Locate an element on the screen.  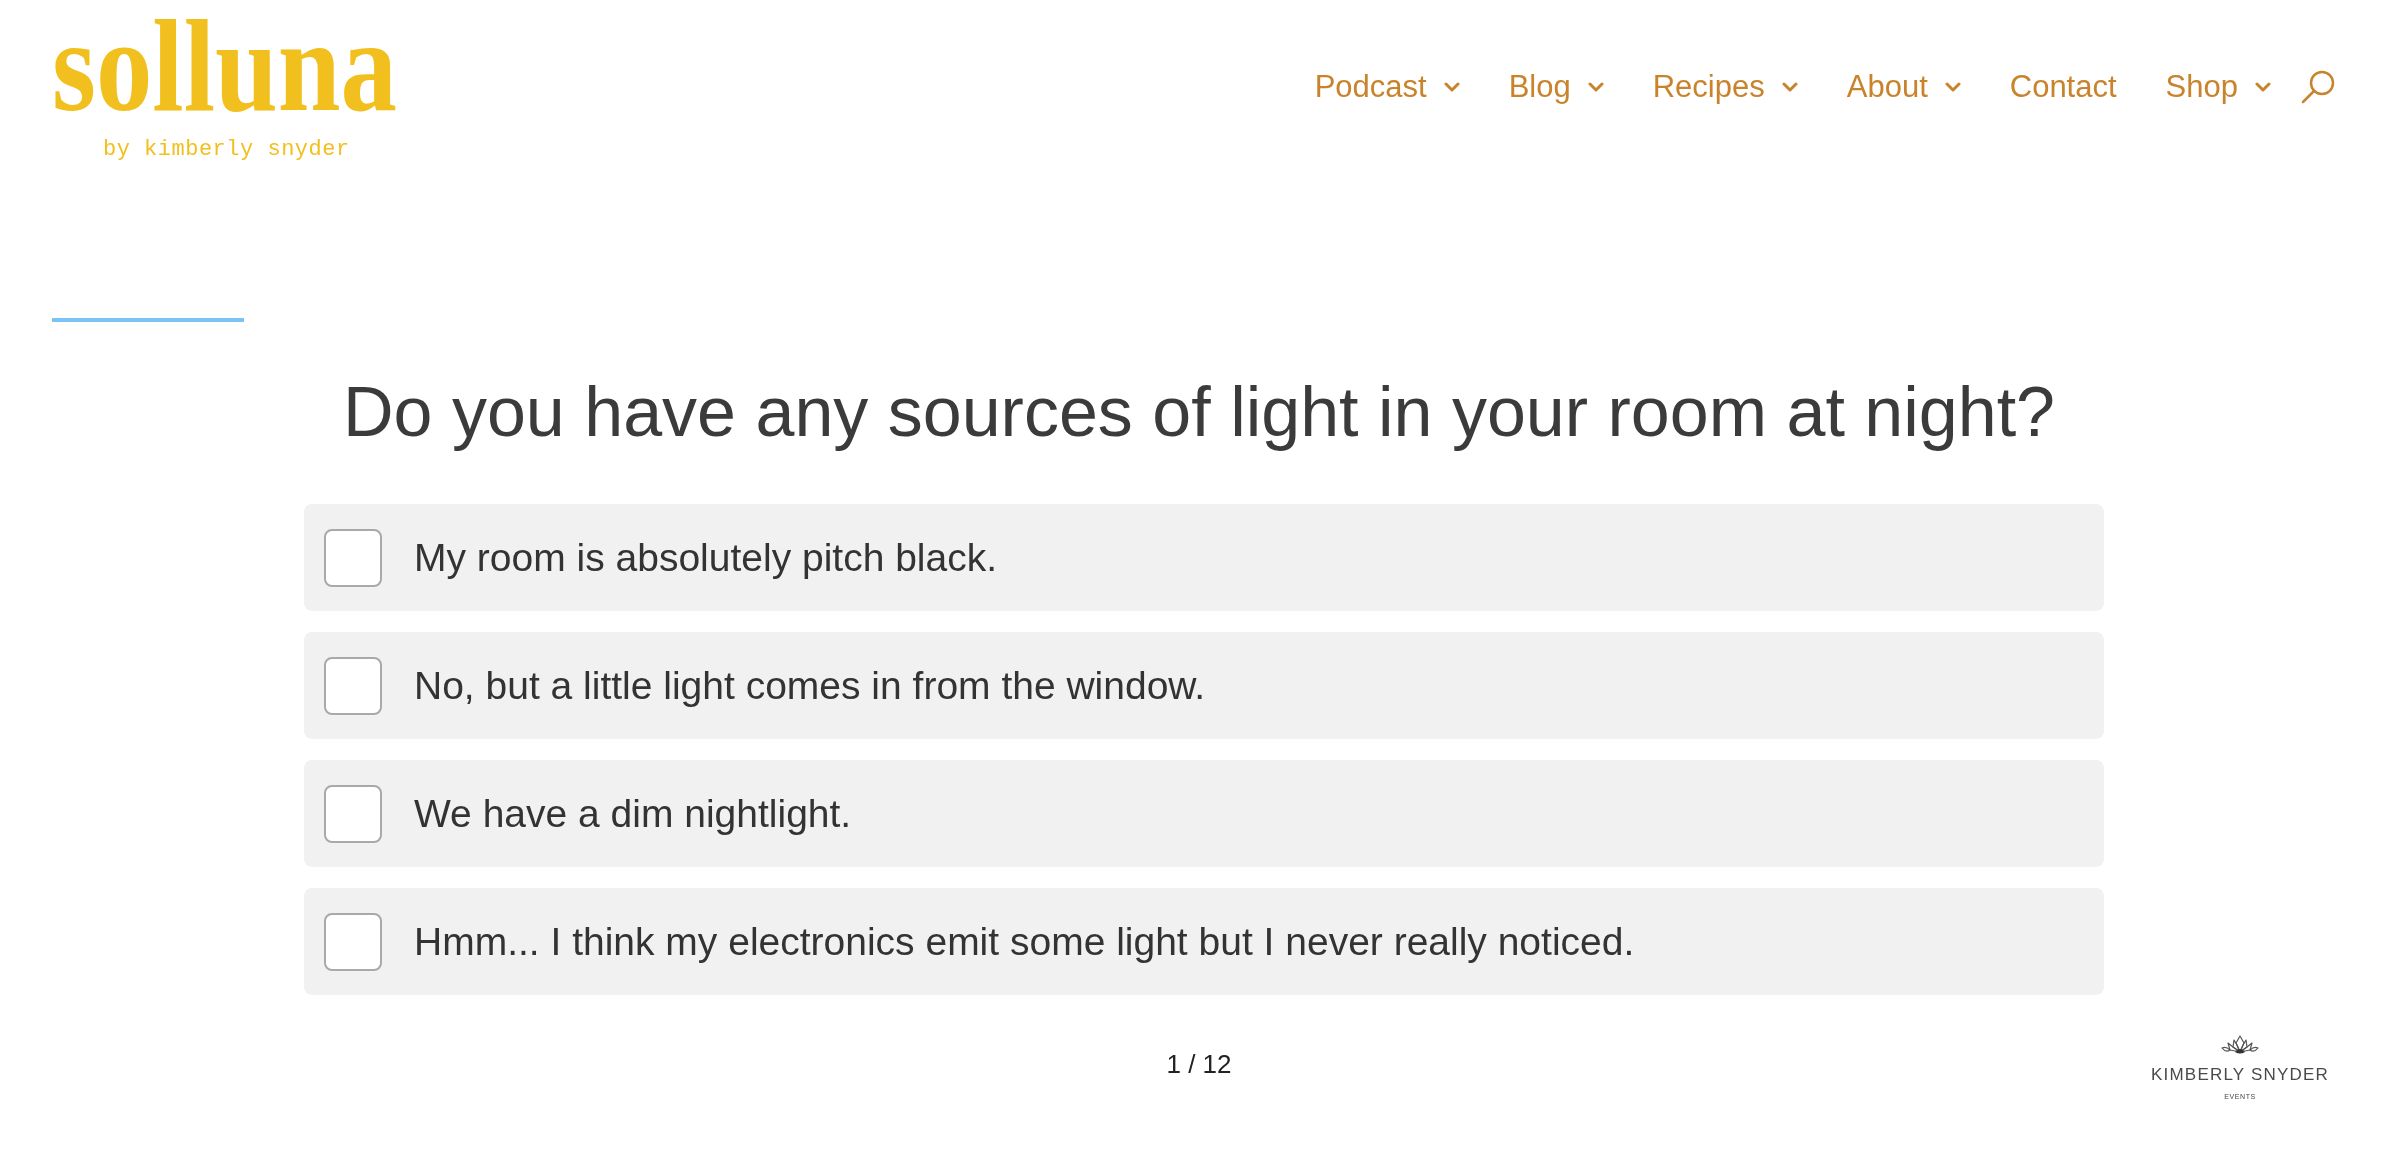
answer-option: Hmm... I think my electronics emit some light but I never really noticed. is located at coordinates (1204, 941).